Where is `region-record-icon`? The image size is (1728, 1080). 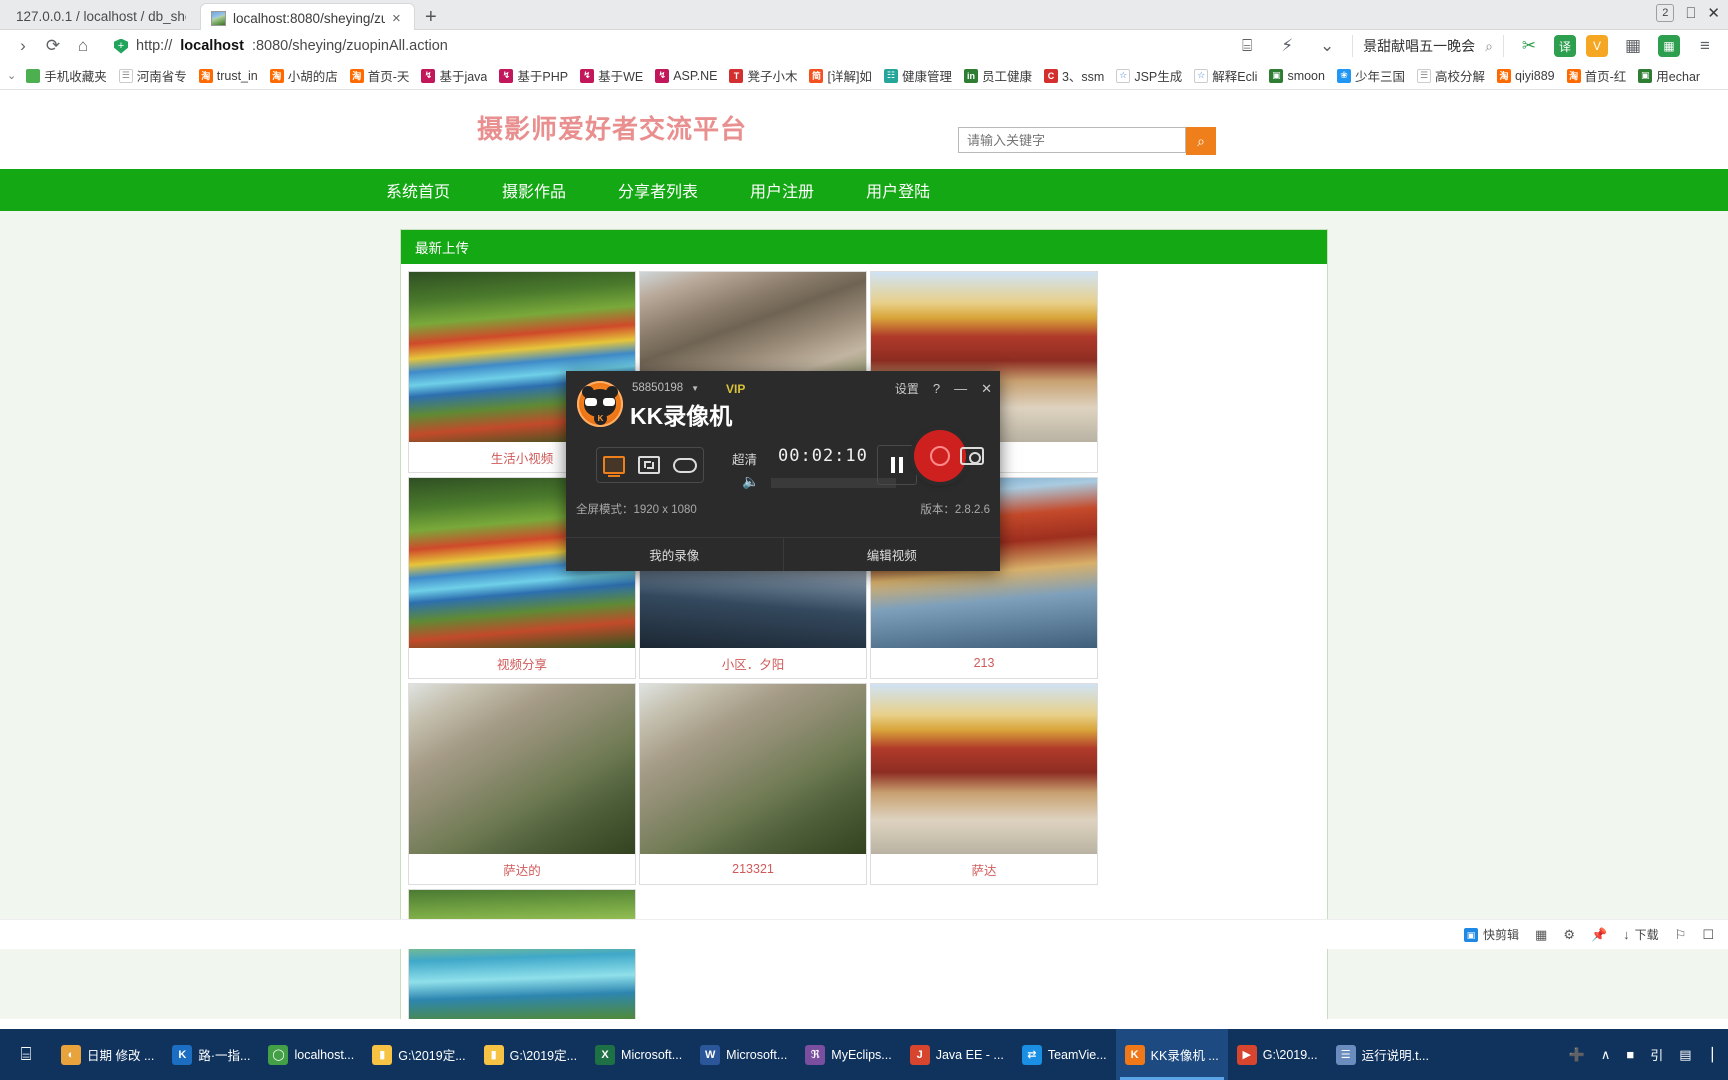
region-record-icon is located at coordinates (648, 465).